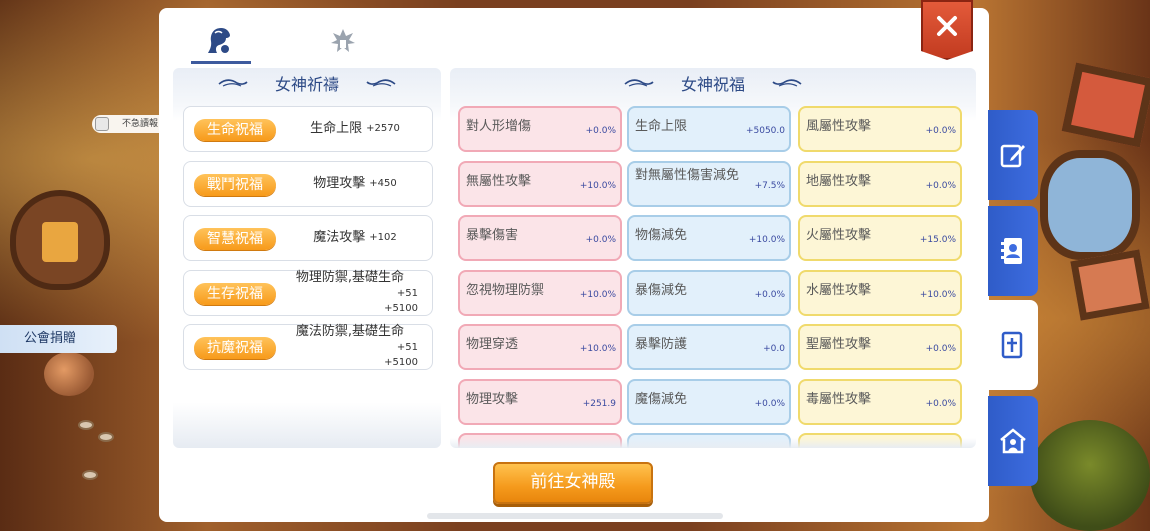 The width and height of the screenshot is (1150, 531). I want to click on blessing-cell-name: 對人形增傷, so click(499, 126).